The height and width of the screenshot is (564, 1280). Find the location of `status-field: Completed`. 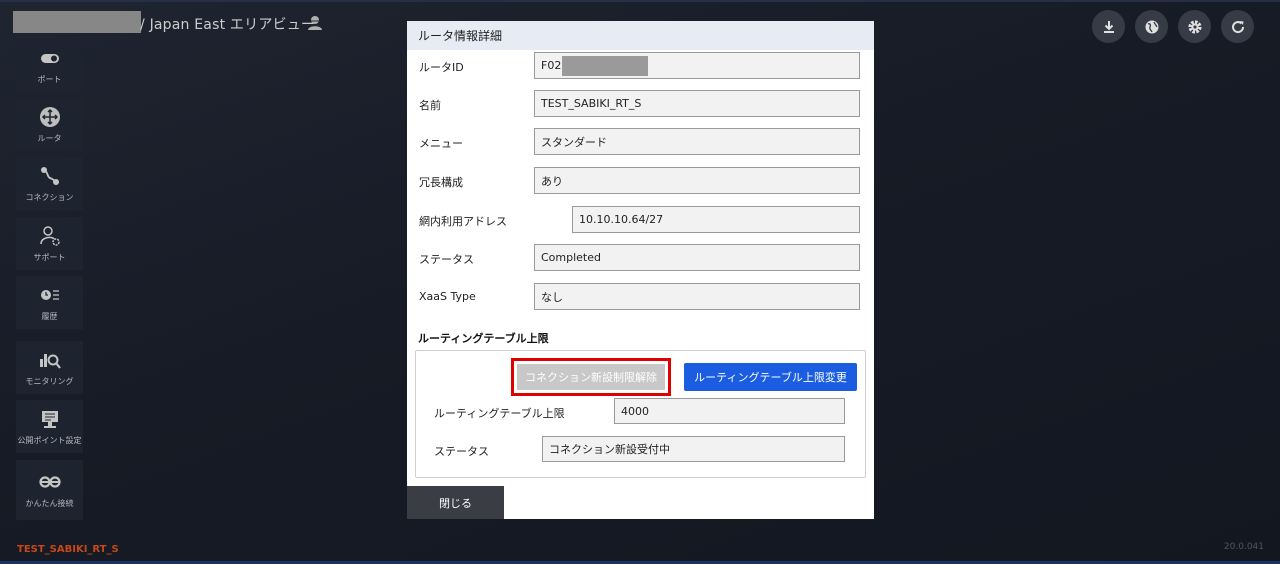

status-field: Completed is located at coordinates (697, 257).